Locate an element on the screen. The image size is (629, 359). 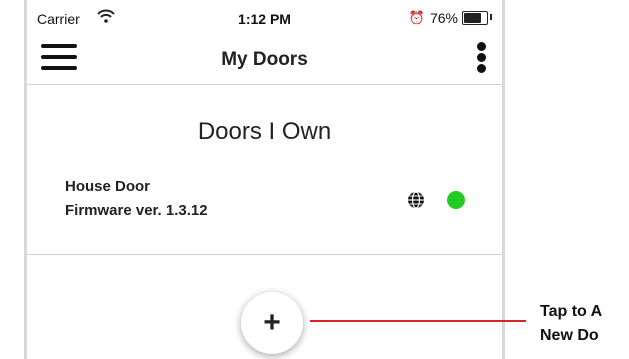
callout-line-2: New Do is located at coordinates (569, 335).